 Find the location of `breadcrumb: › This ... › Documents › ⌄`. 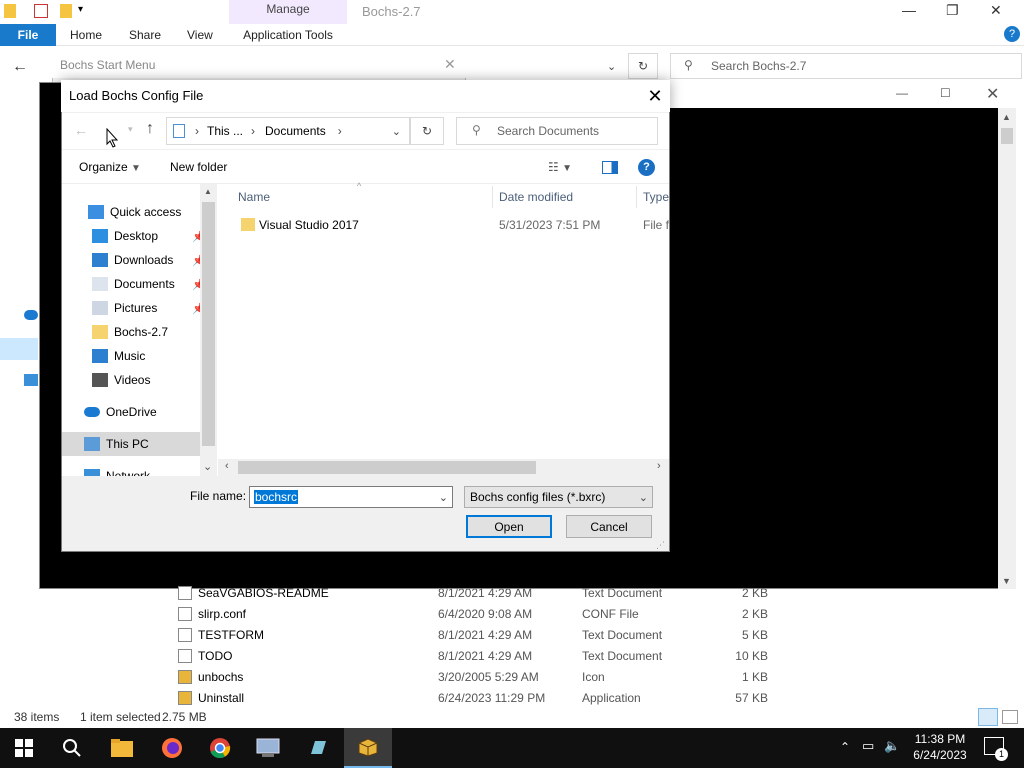

breadcrumb: › This ... › Documents › ⌄ is located at coordinates (288, 131).